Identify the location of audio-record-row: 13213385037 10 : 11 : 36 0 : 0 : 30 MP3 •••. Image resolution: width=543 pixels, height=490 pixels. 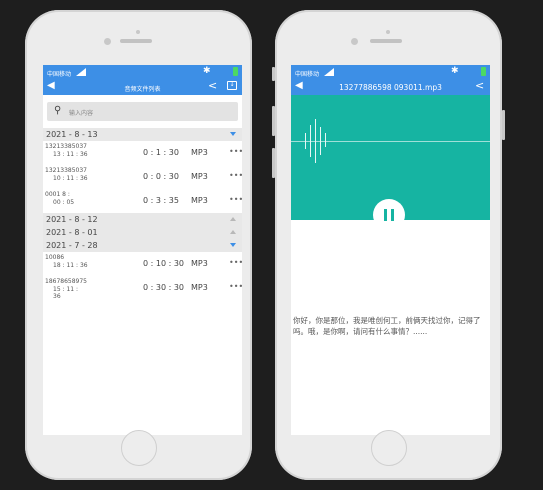
(142, 177).